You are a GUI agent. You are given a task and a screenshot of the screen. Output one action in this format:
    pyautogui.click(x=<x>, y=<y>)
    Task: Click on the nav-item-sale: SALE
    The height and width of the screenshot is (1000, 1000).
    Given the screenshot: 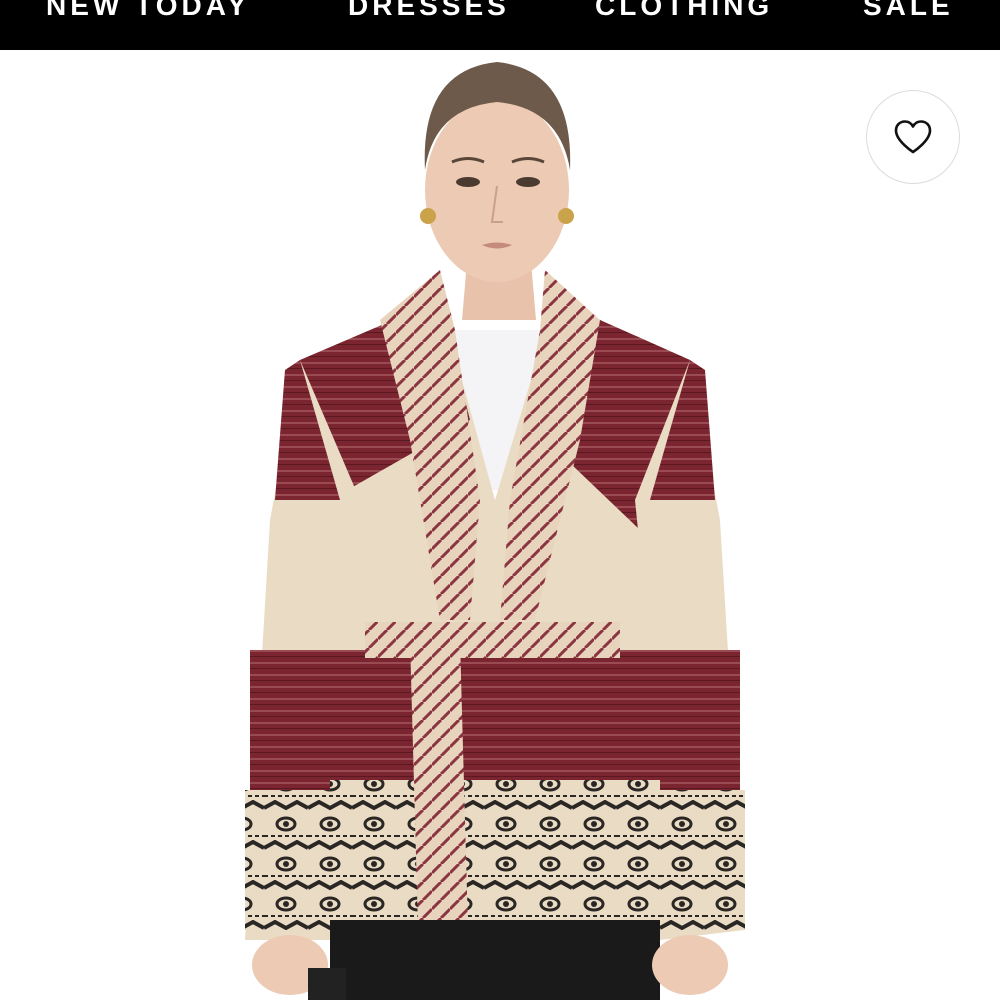 What is the action you would take?
    pyautogui.click(x=908, y=13)
    